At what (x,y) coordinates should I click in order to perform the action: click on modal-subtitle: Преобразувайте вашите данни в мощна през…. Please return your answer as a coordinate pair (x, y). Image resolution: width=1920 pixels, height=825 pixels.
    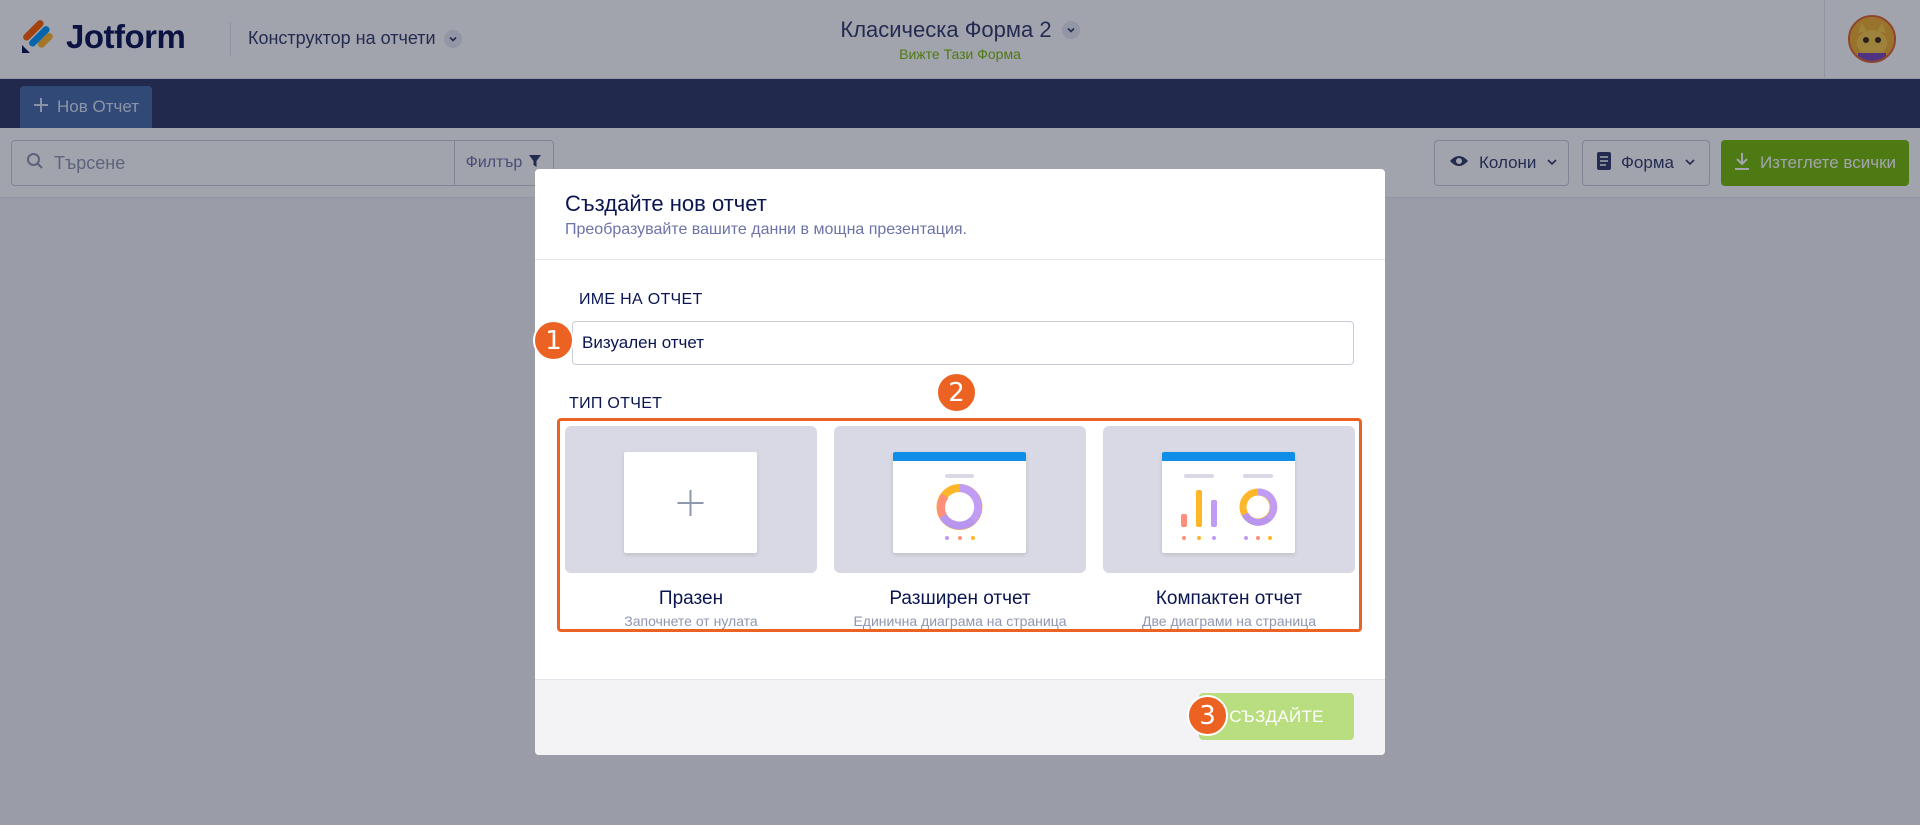
    Looking at the image, I should click on (766, 229).